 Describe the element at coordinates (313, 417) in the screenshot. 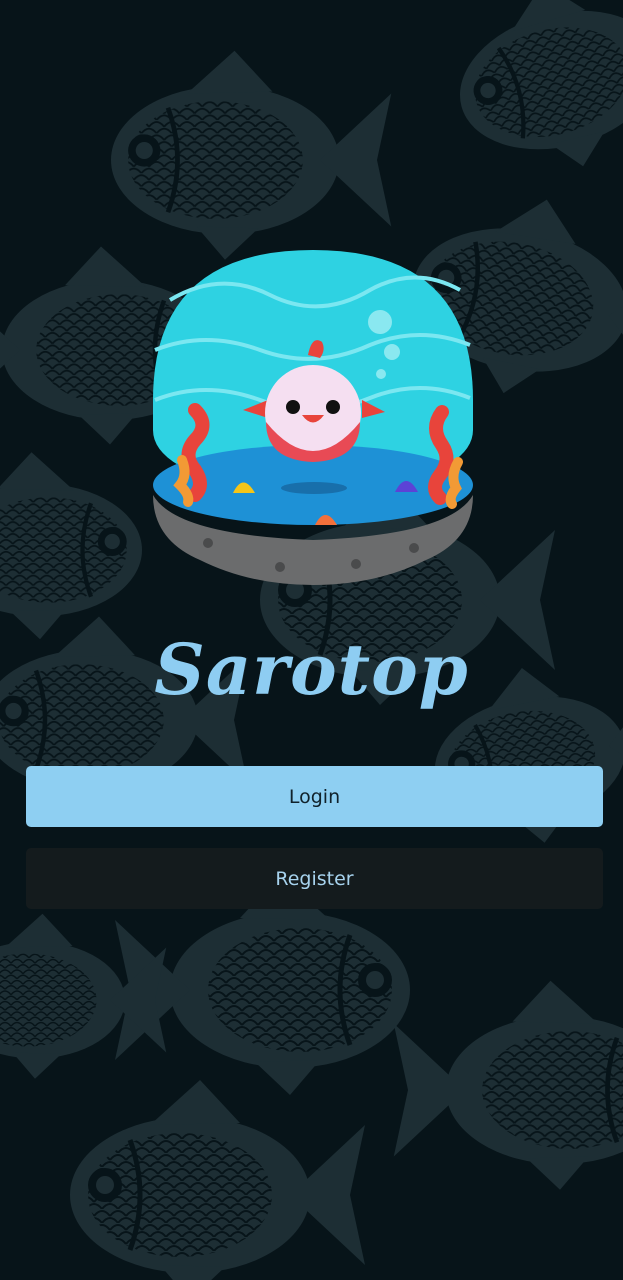

I see `aquarium-fish-icon` at that location.